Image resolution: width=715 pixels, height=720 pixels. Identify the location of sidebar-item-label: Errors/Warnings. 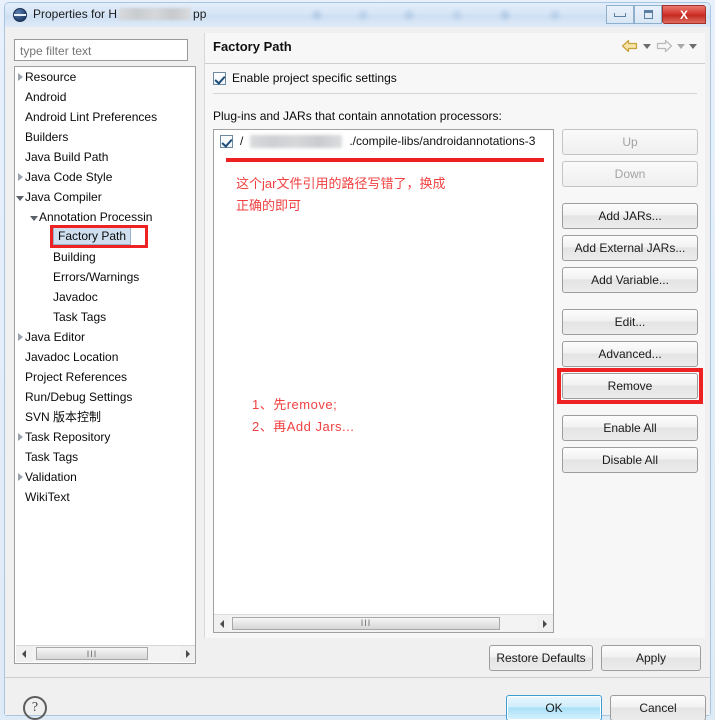
(96, 277).